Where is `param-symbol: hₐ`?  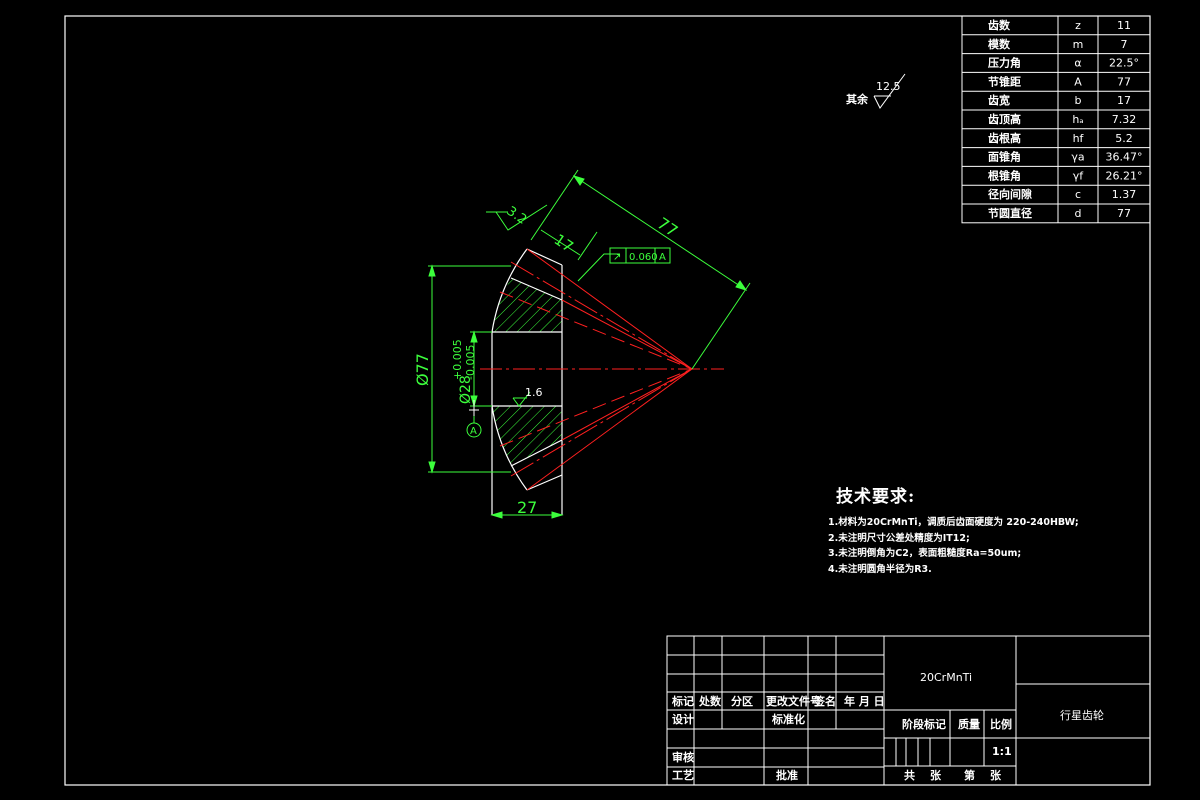 param-symbol: hₐ is located at coordinates (1077, 119).